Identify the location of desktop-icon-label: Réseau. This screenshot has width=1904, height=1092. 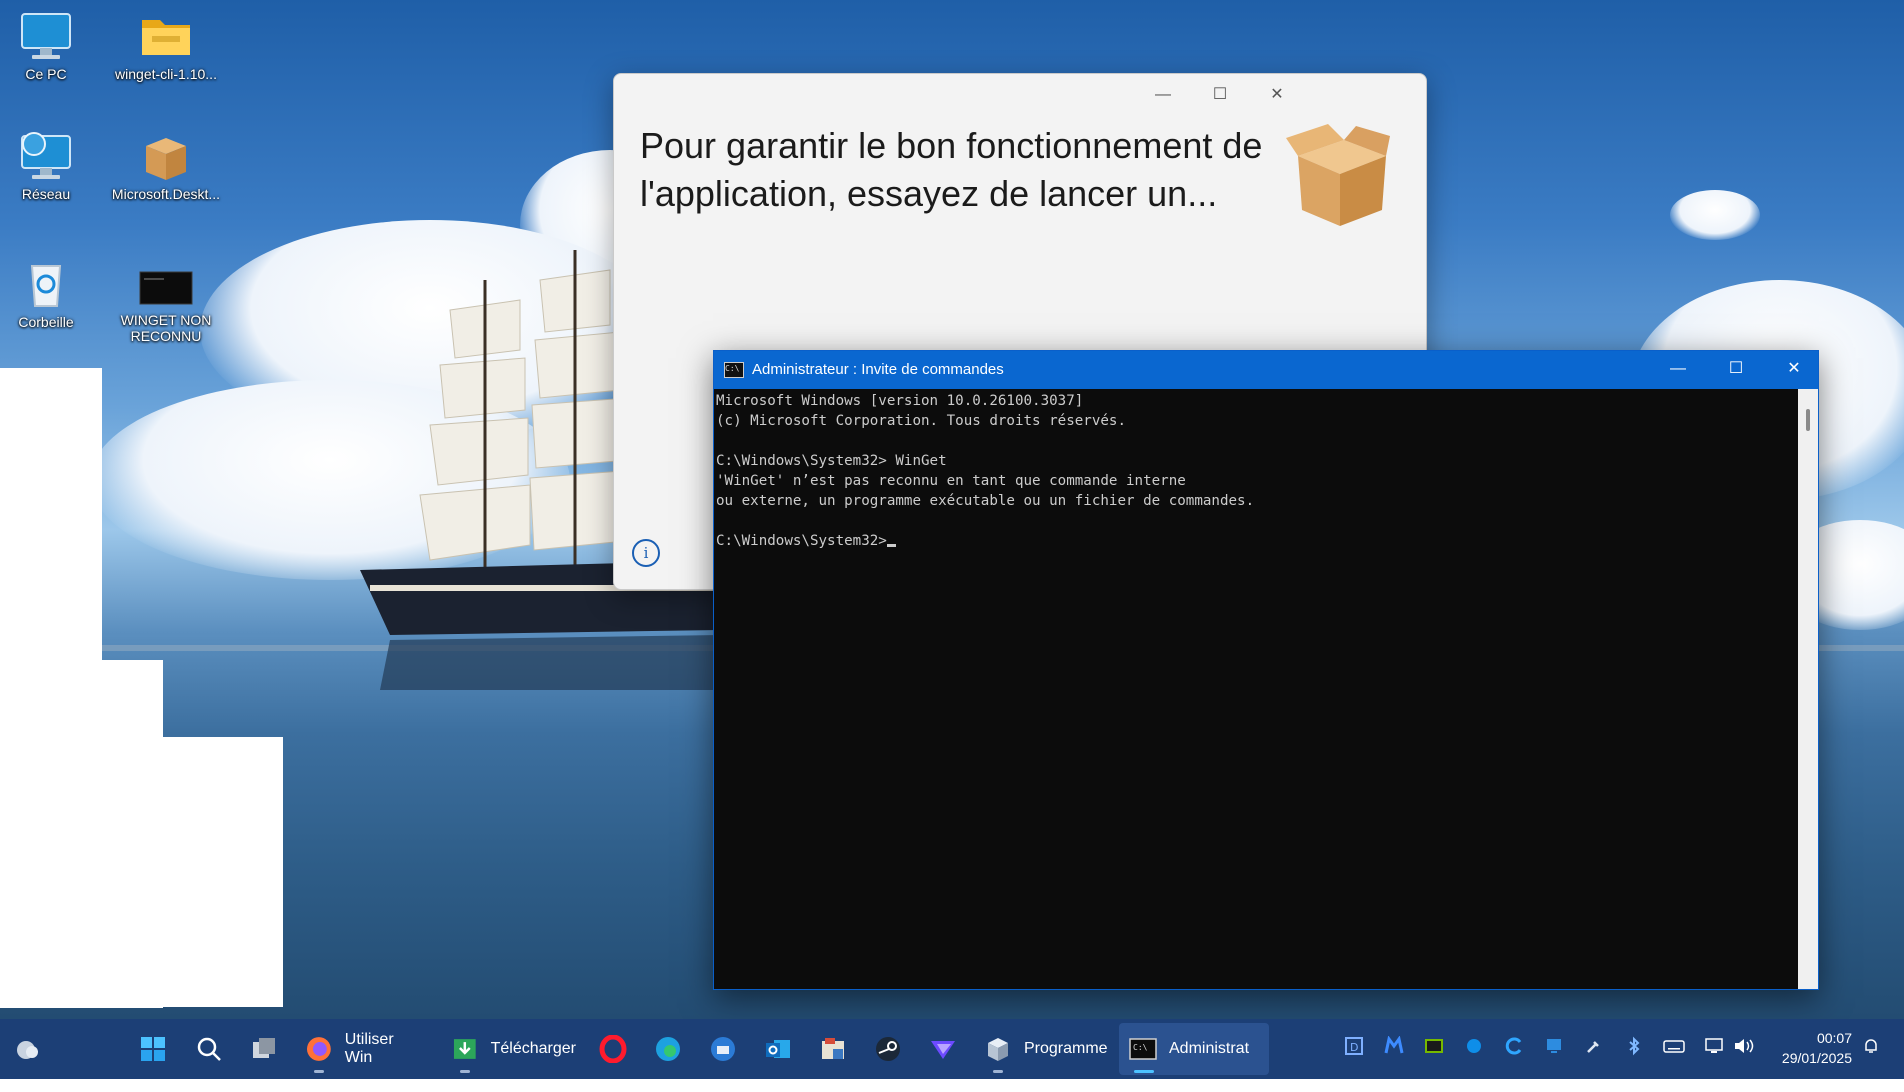
(46, 194).